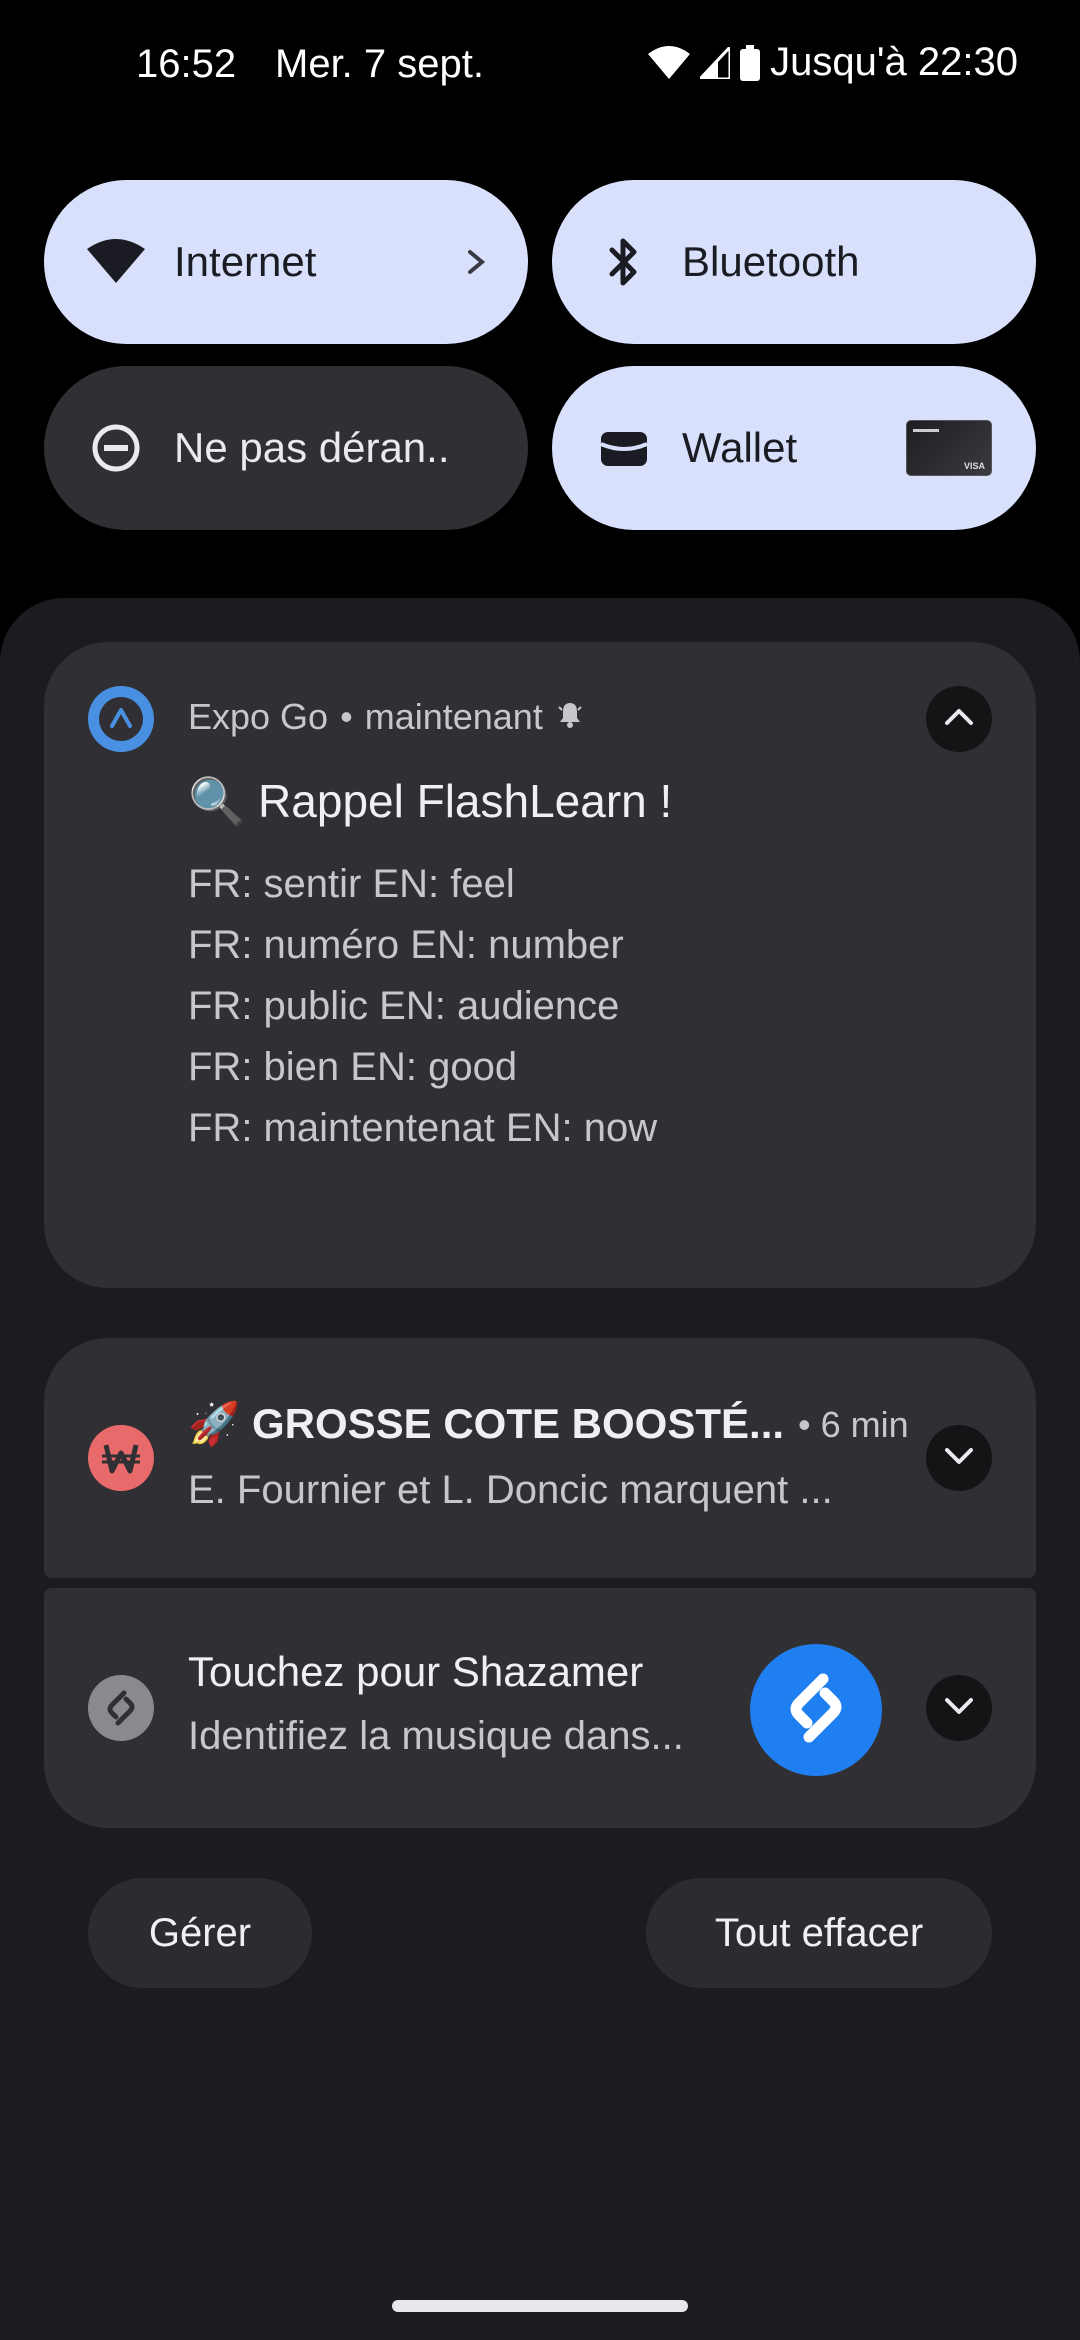 The height and width of the screenshot is (2340, 1080). I want to click on status-bar: 16:52 Mer. 7 sept. Jusqu'à 22:30, so click(540, 65).